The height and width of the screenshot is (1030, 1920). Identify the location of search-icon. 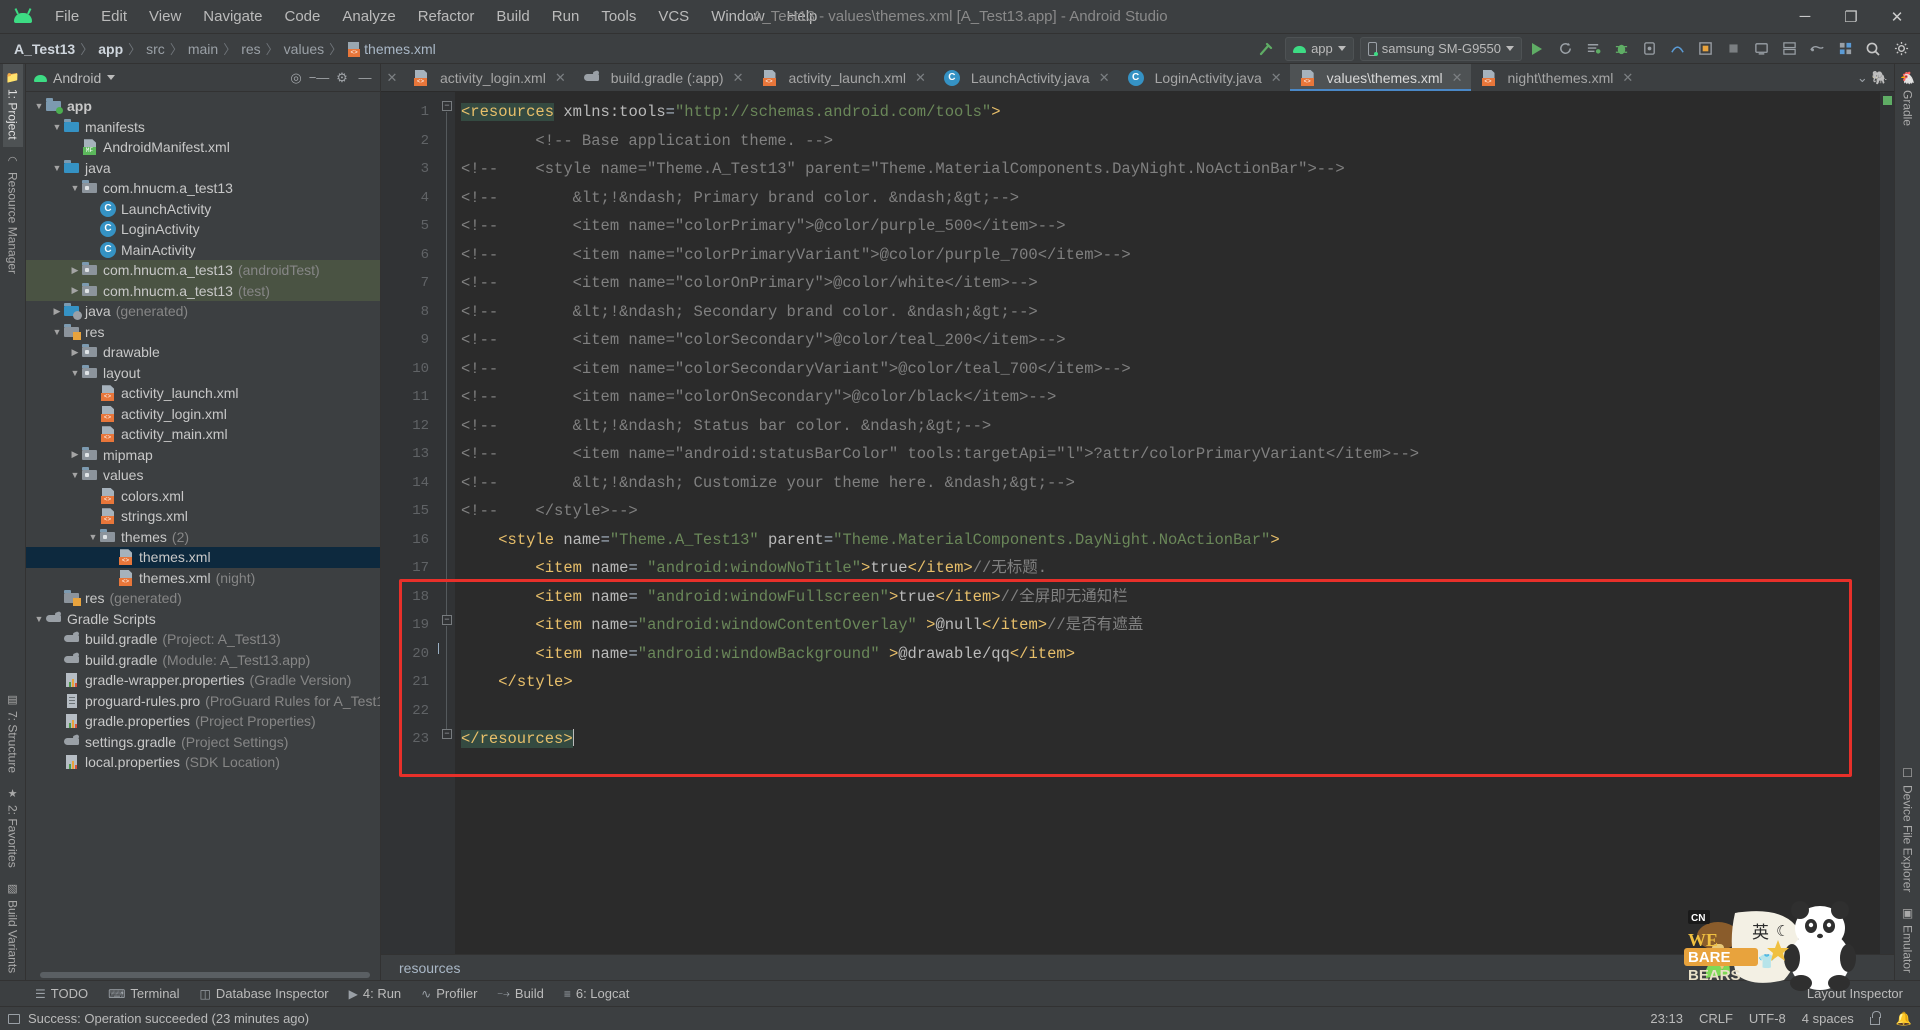
(1873, 49).